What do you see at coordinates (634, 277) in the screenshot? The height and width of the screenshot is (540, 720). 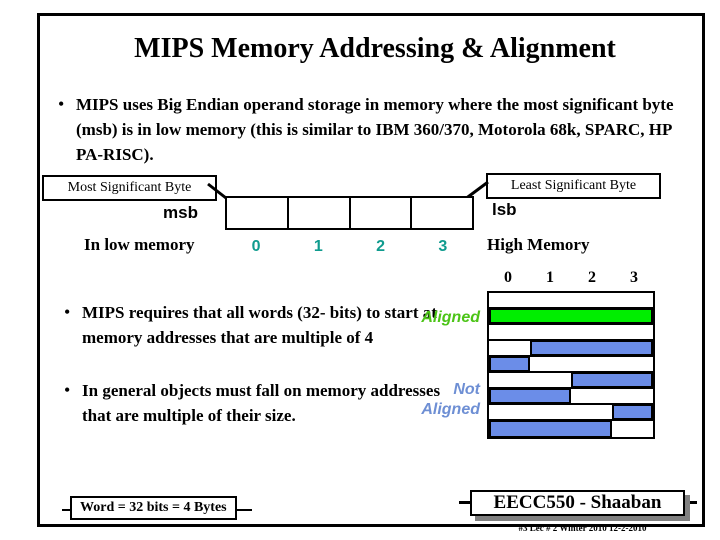 I see `alignment-column-3: 3` at bounding box center [634, 277].